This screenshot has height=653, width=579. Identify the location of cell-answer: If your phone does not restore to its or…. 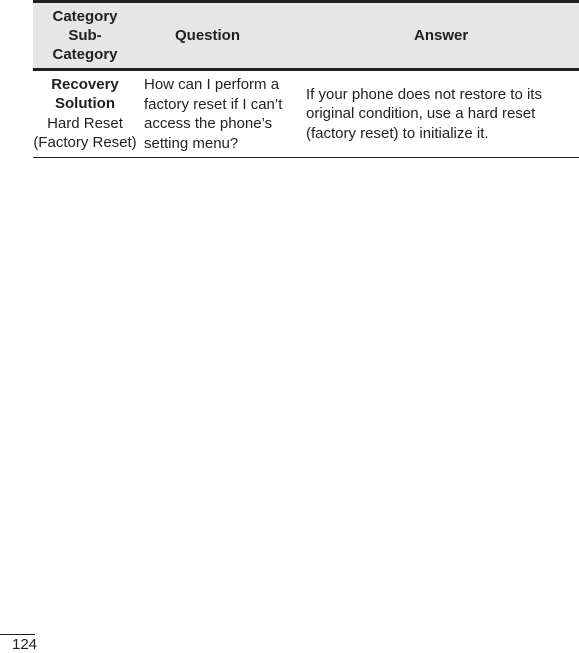
(442, 113).